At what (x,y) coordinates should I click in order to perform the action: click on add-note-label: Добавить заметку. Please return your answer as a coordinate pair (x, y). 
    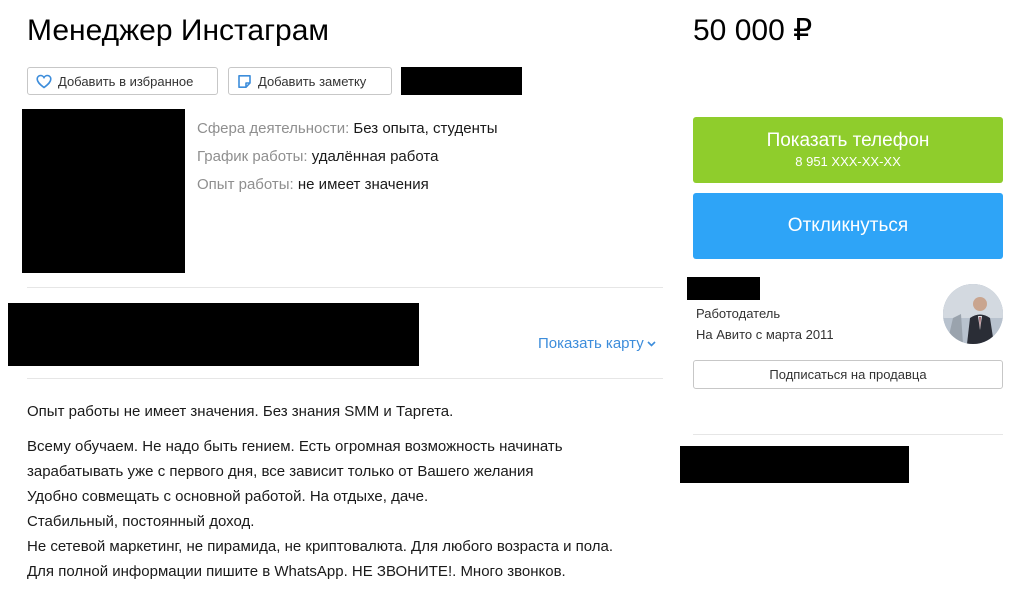
    Looking at the image, I should click on (312, 81).